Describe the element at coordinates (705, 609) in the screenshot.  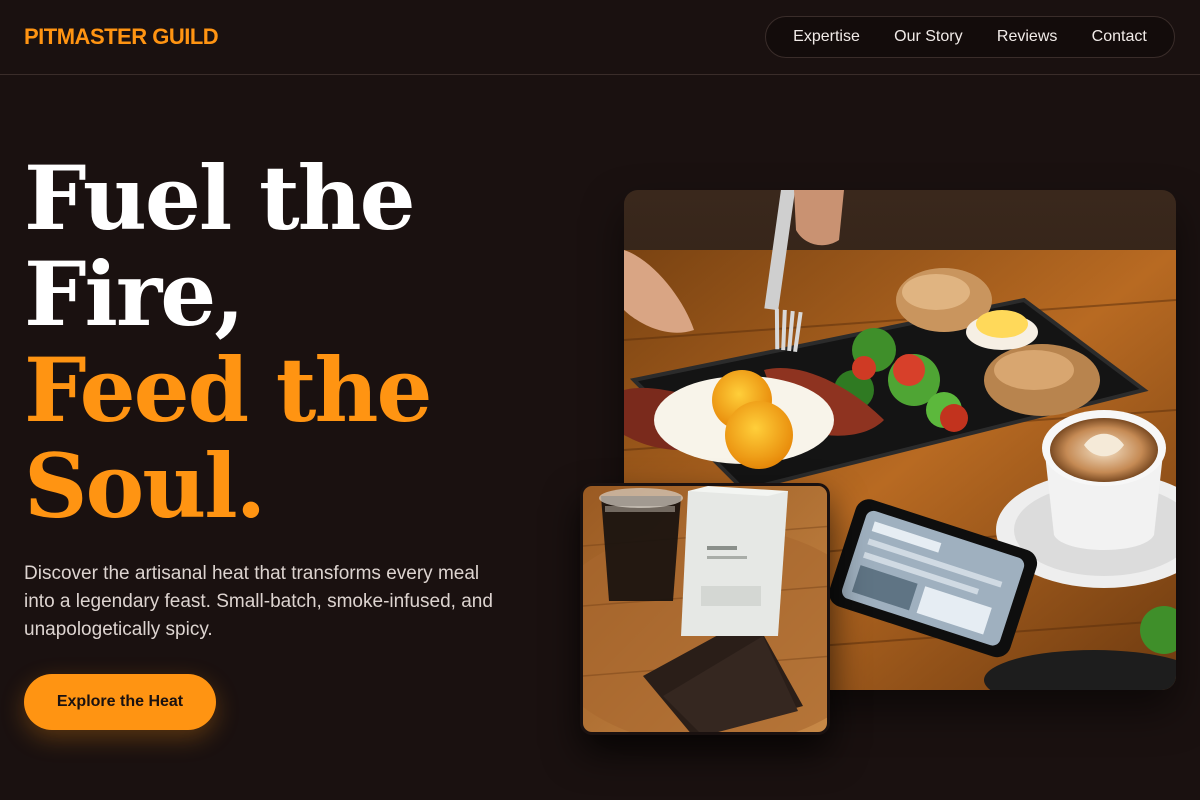
I see `iced-coffee-photo` at that location.